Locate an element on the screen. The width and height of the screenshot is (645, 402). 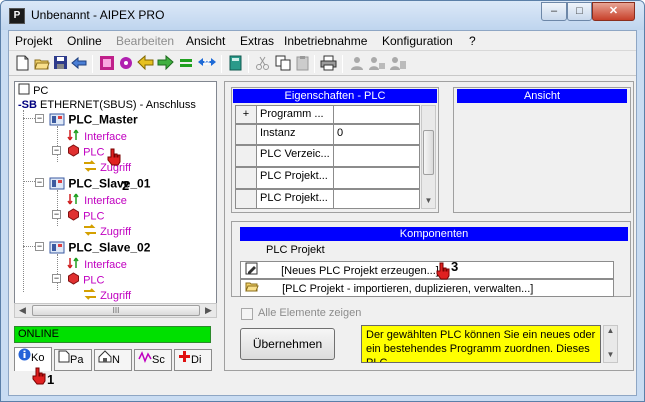
calculator-icon is located at coordinates (235, 63).